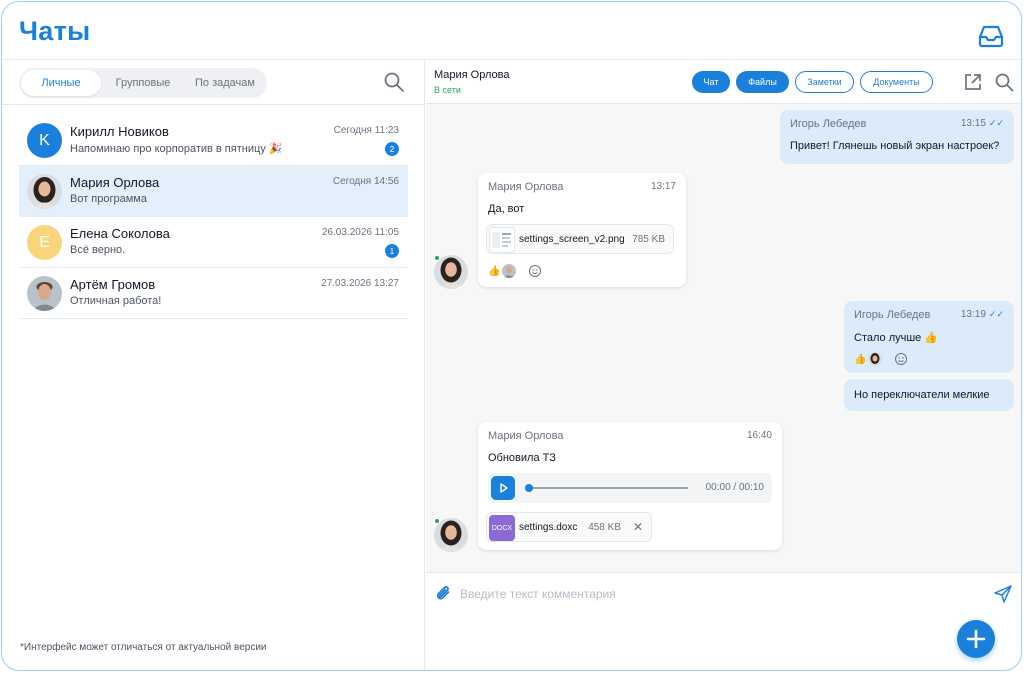 The width and height of the screenshot is (1024, 673). I want to click on message-composer, so click(723, 593).